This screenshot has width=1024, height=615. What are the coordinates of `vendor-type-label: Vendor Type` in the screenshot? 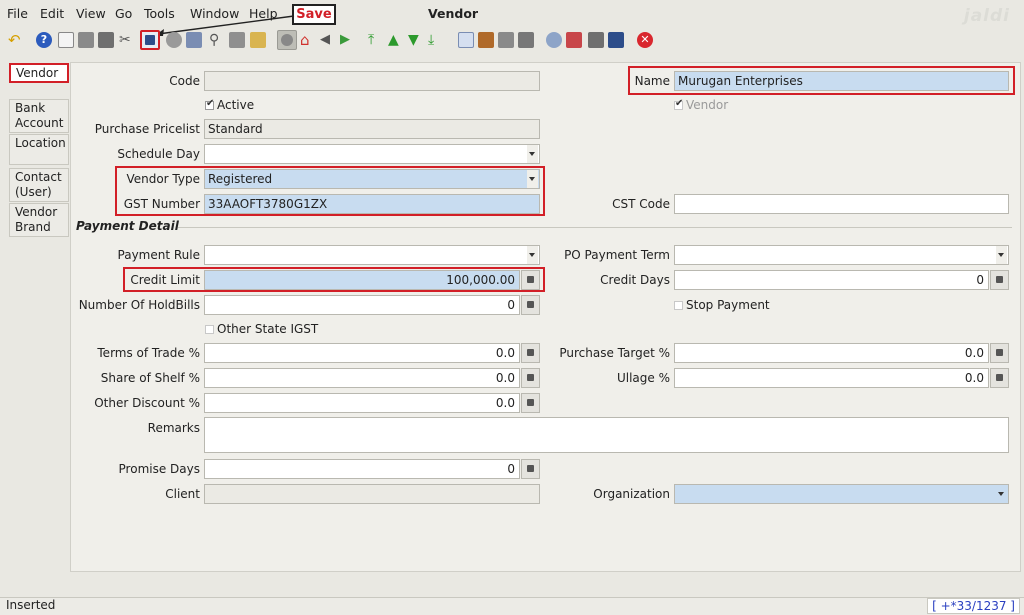 It's located at (163, 179).